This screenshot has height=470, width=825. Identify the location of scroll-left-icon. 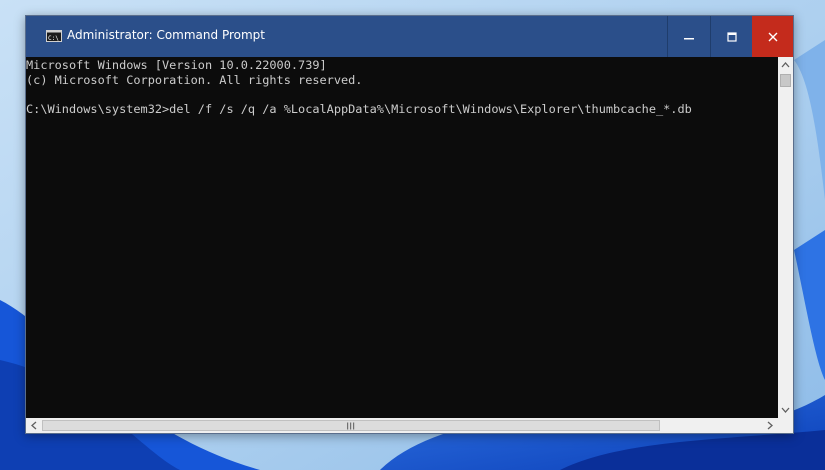
(34, 425).